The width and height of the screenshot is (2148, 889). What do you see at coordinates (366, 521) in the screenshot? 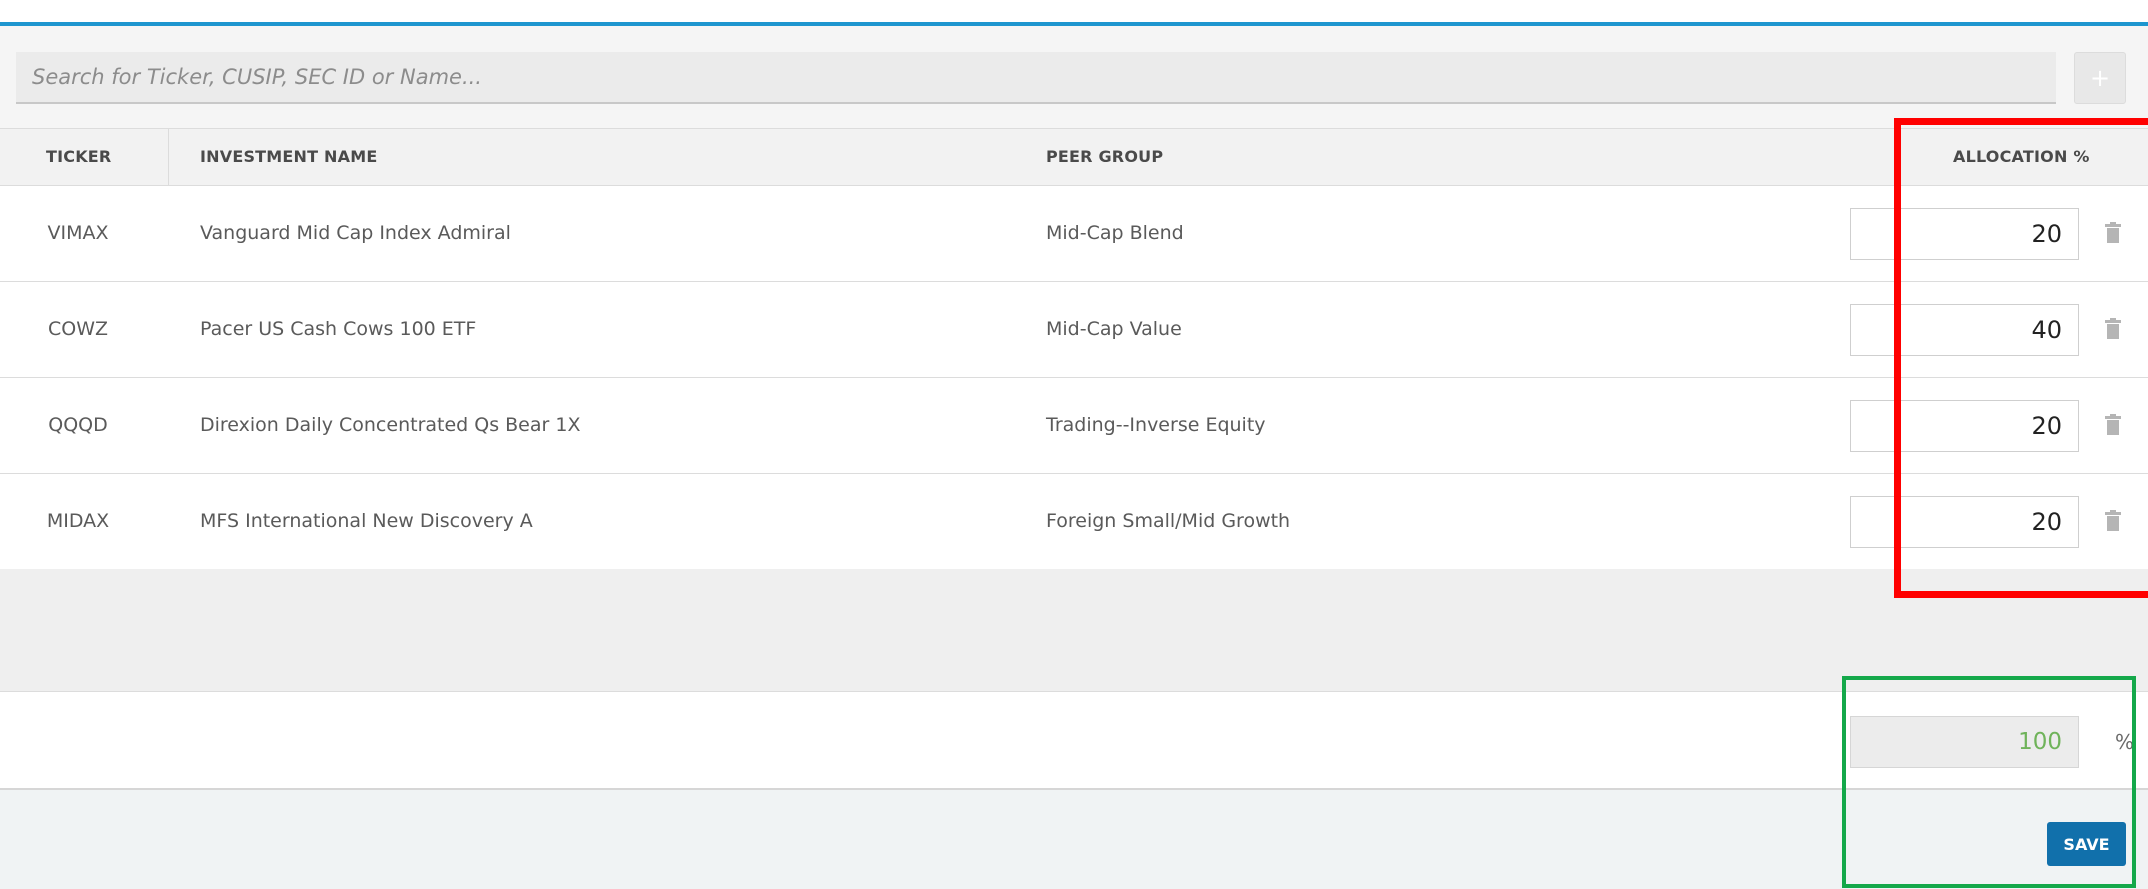
I see `investment-name-cell: MFS International New Discovery A` at bounding box center [366, 521].